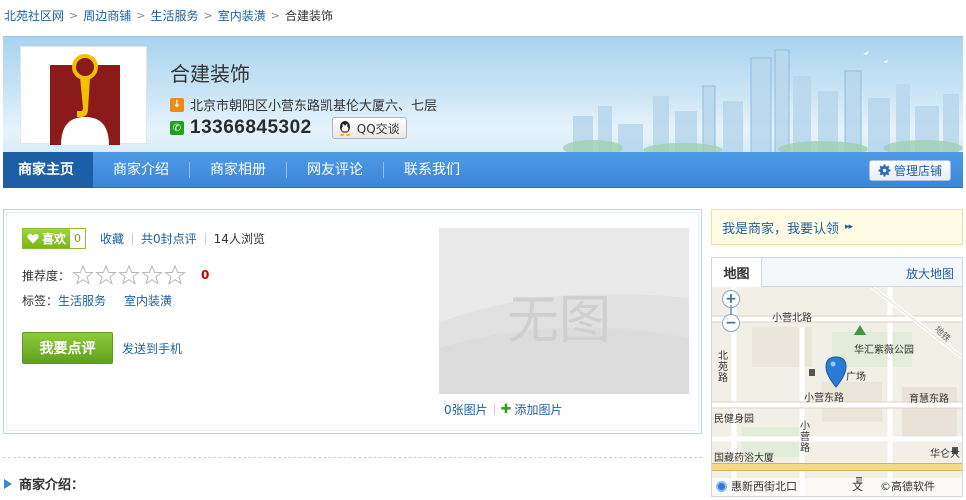 This screenshot has height=500, width=966. I want to click on intro-title: 商家介绍：, so click(52, 485).